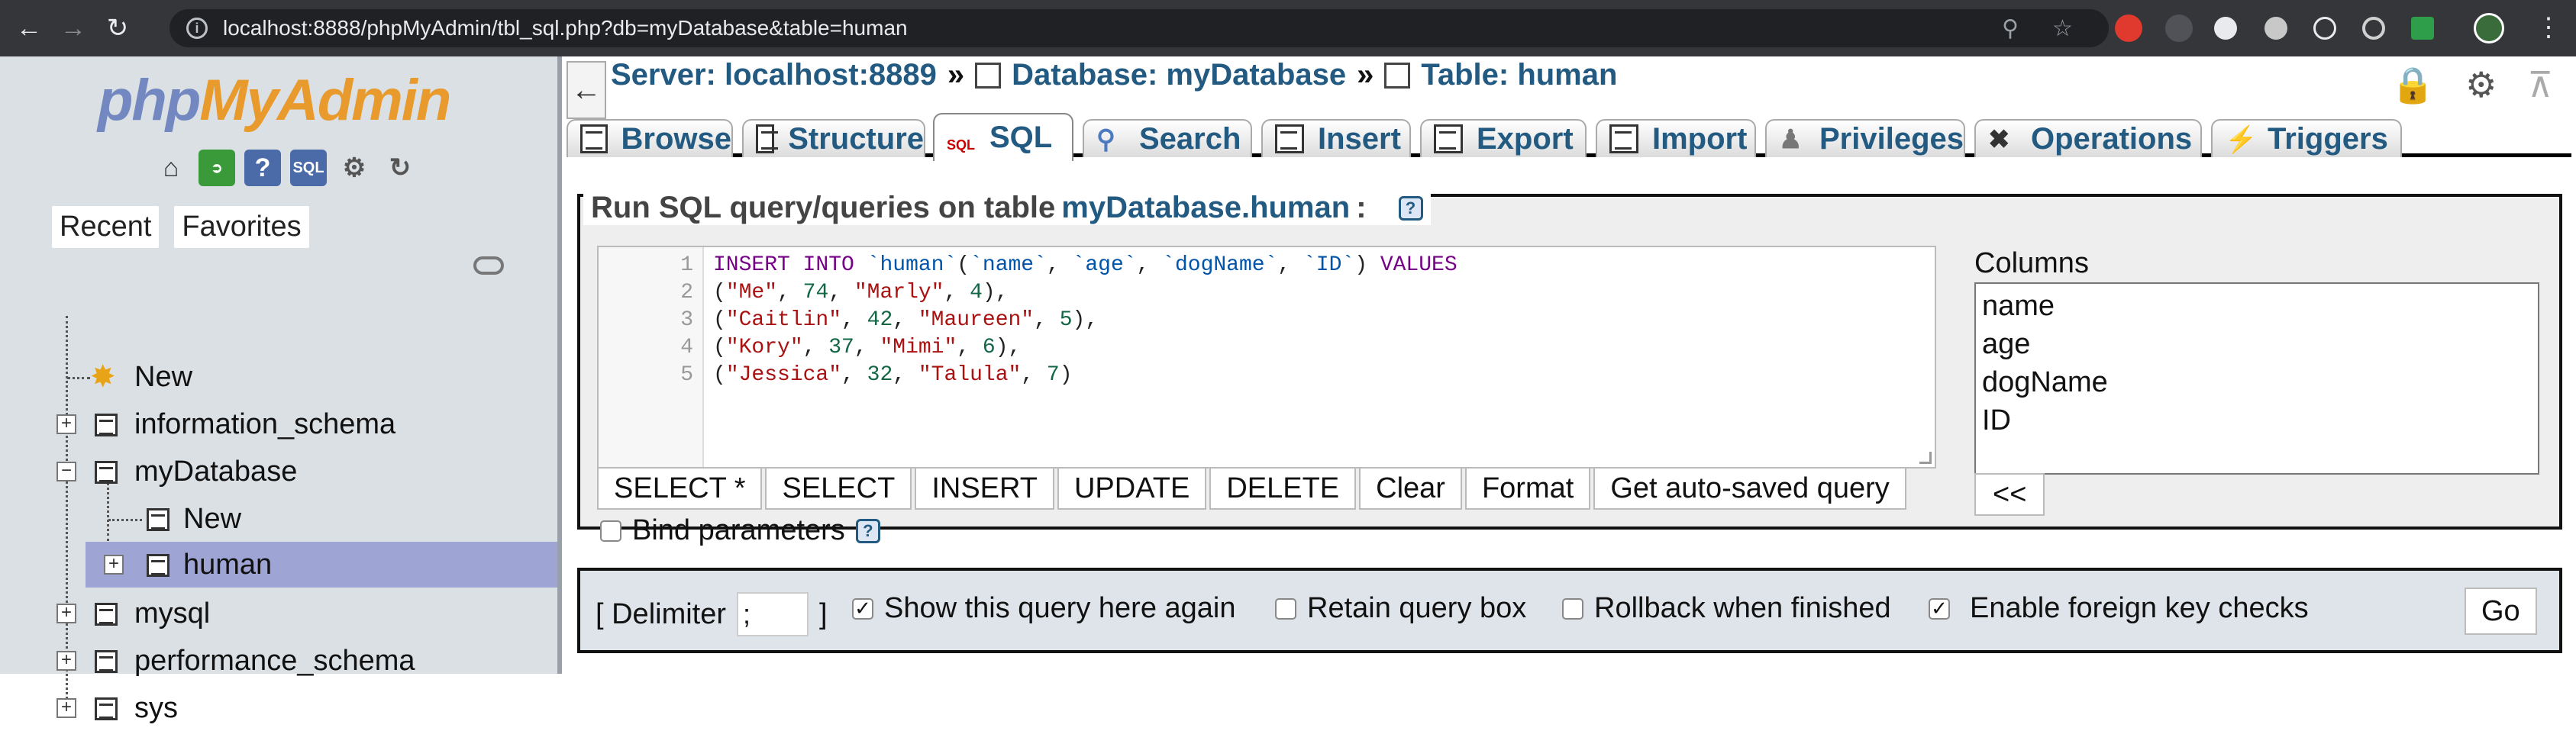 Image resolution: width=2576 pixels, height=731 pixels. Describe the element at coordinates (586, 90) in the screenshot. I see `collapse-sidebar-button: ←` at that location.